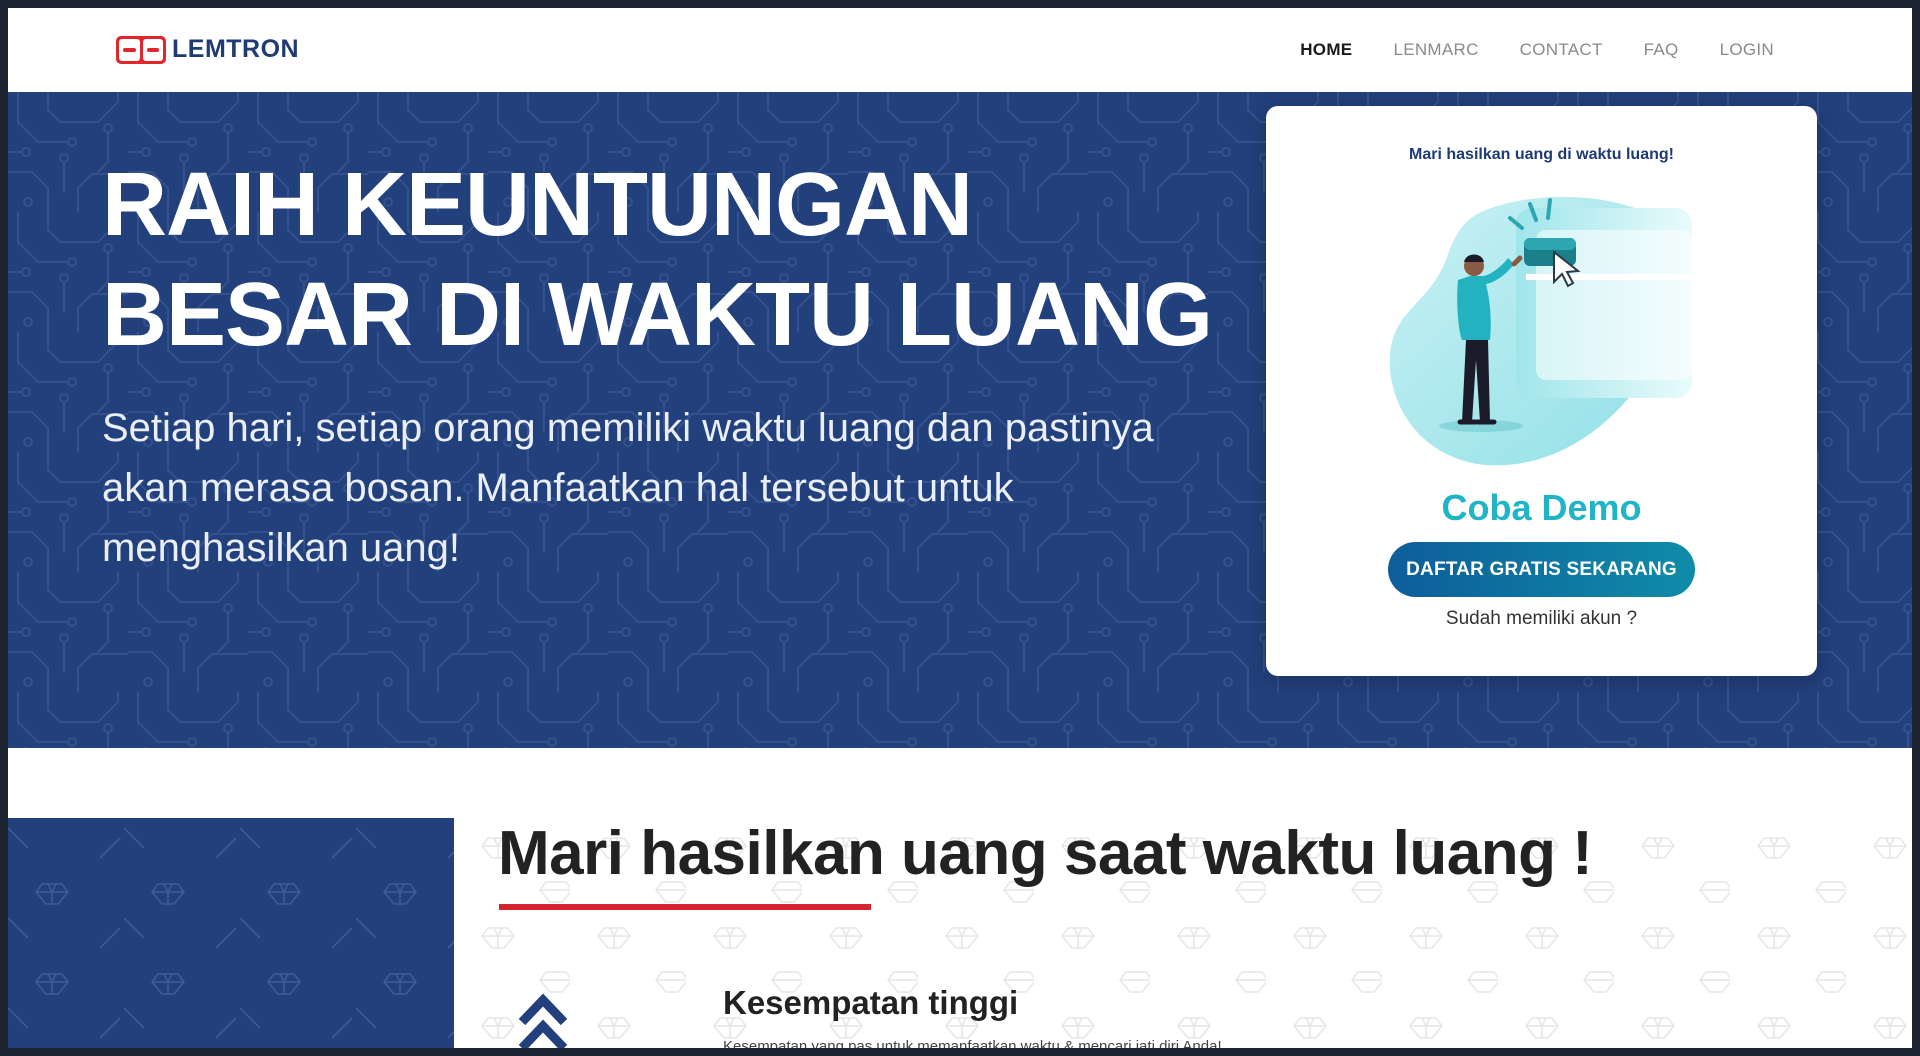 The width and height of the screenshot is (1920, 1056). I want to click on top-navbar: LEMTRON HOME LENMARC CONTACT FAQ LOGIN, so click(960, 50).